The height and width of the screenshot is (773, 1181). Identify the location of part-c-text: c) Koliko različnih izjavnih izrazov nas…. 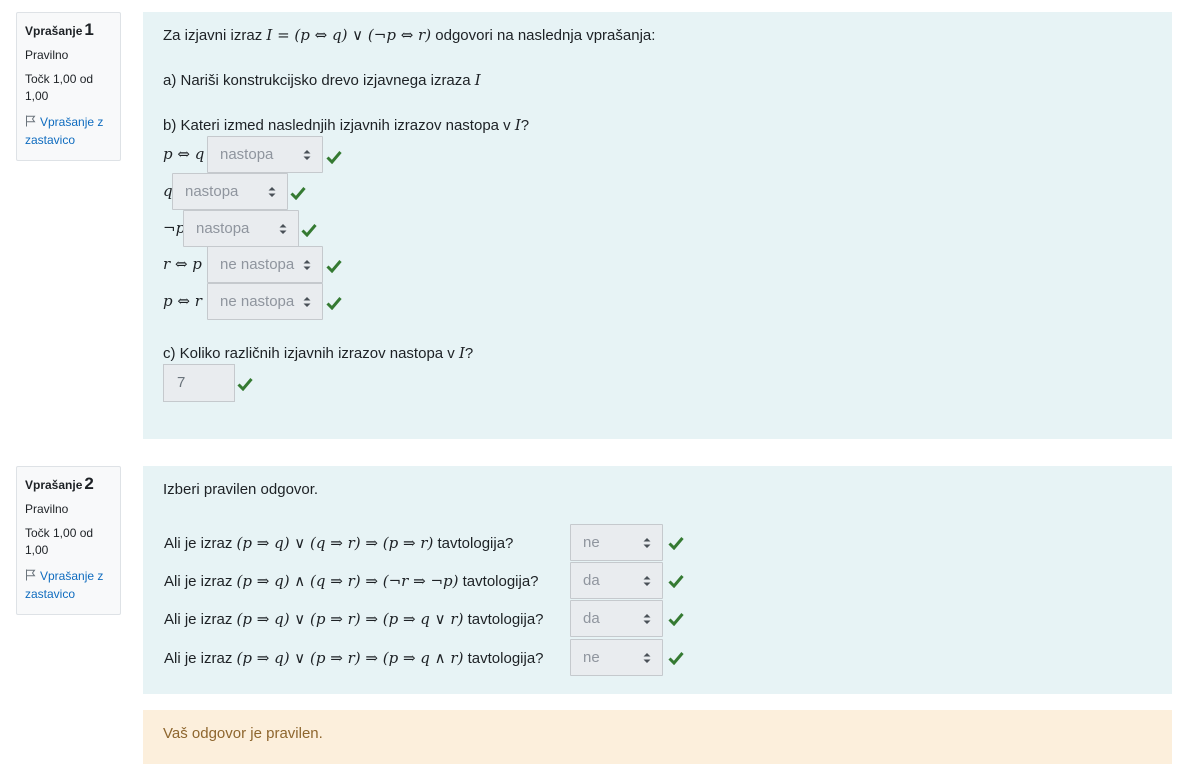
(318, 353).